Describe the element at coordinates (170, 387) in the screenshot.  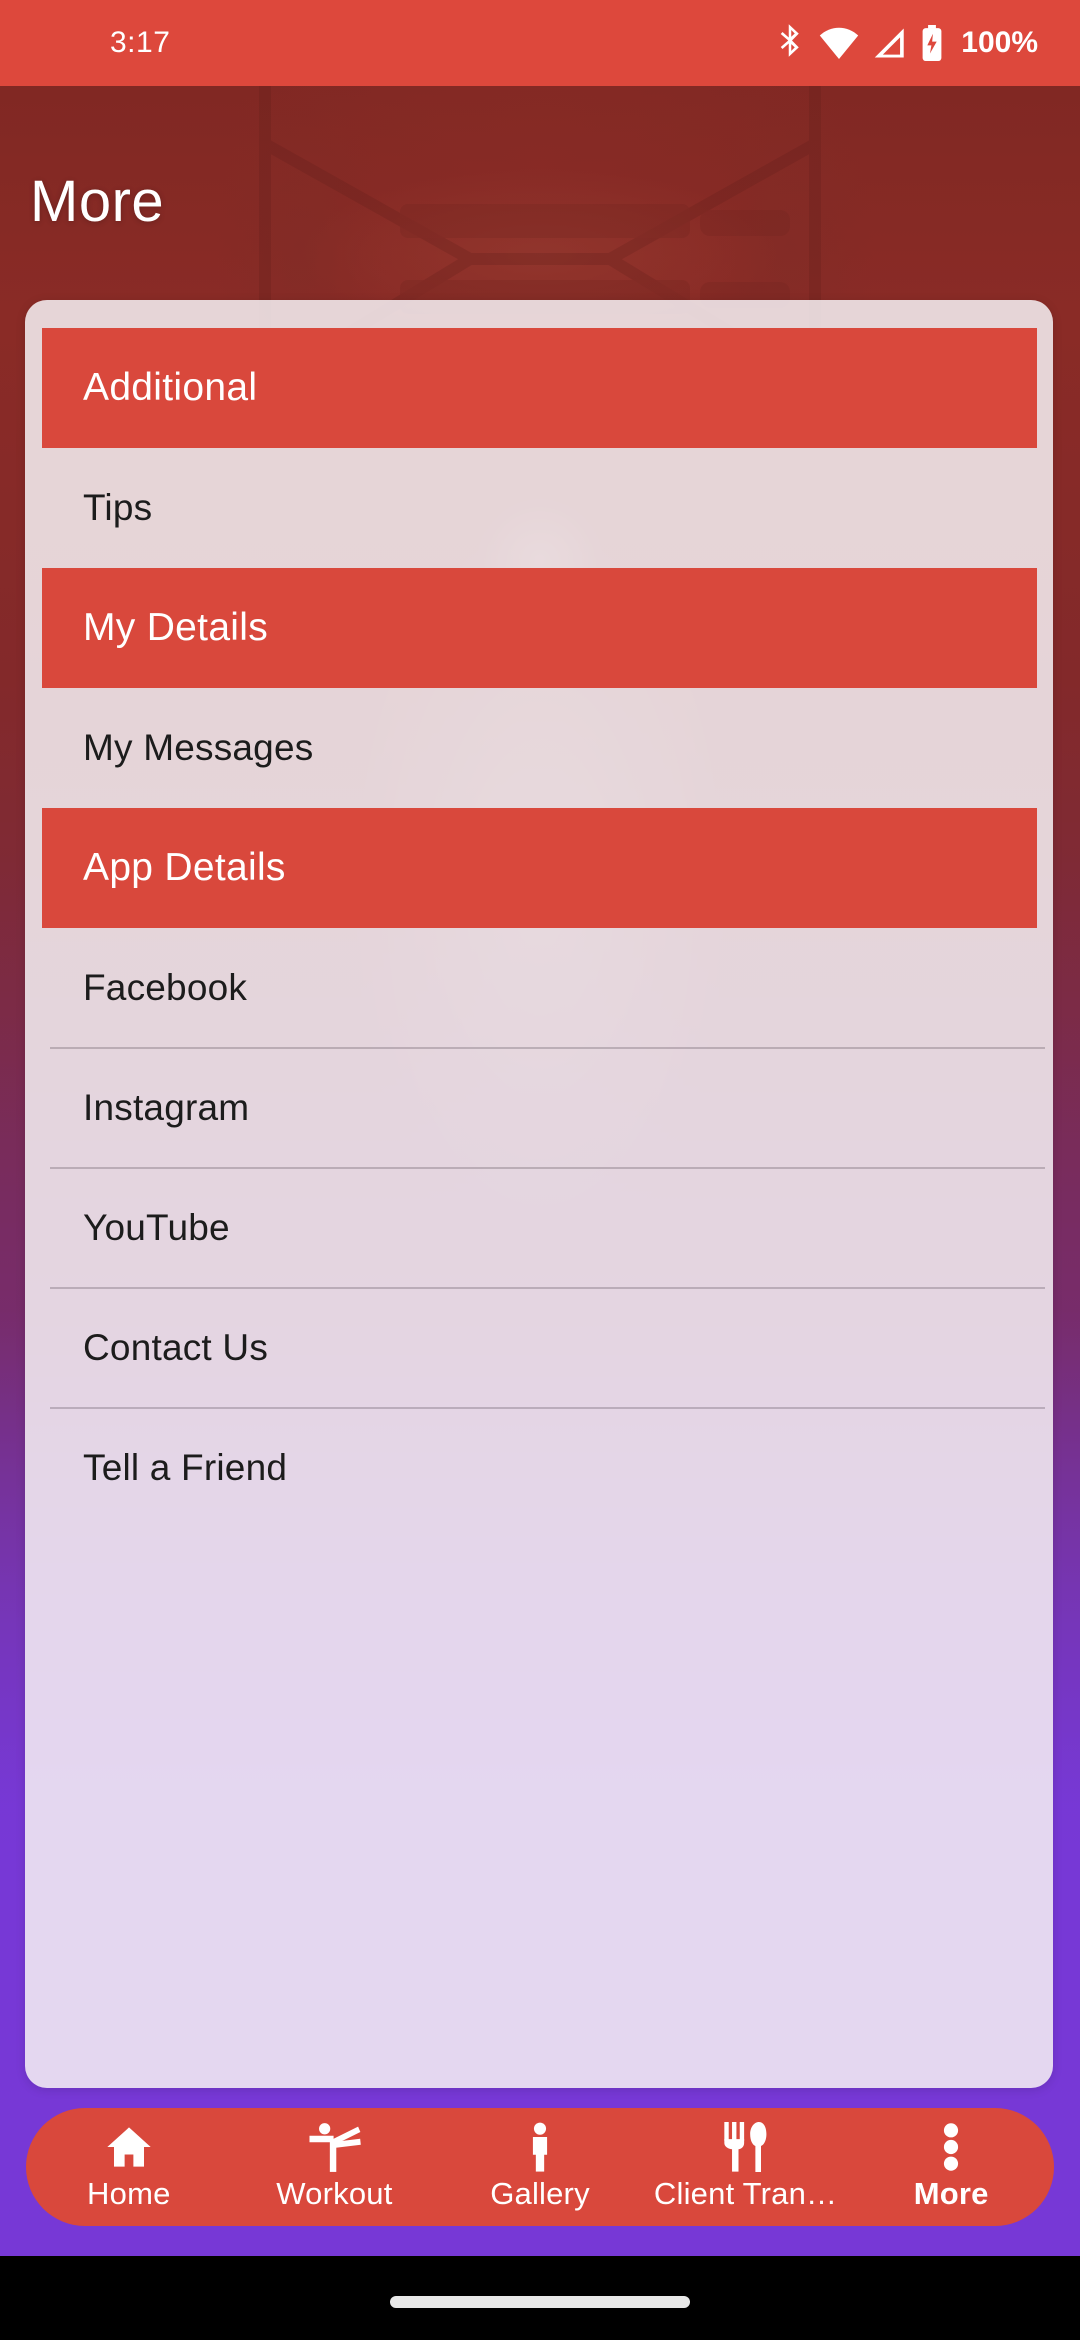
I see `section-header-label: Additional` at that location.